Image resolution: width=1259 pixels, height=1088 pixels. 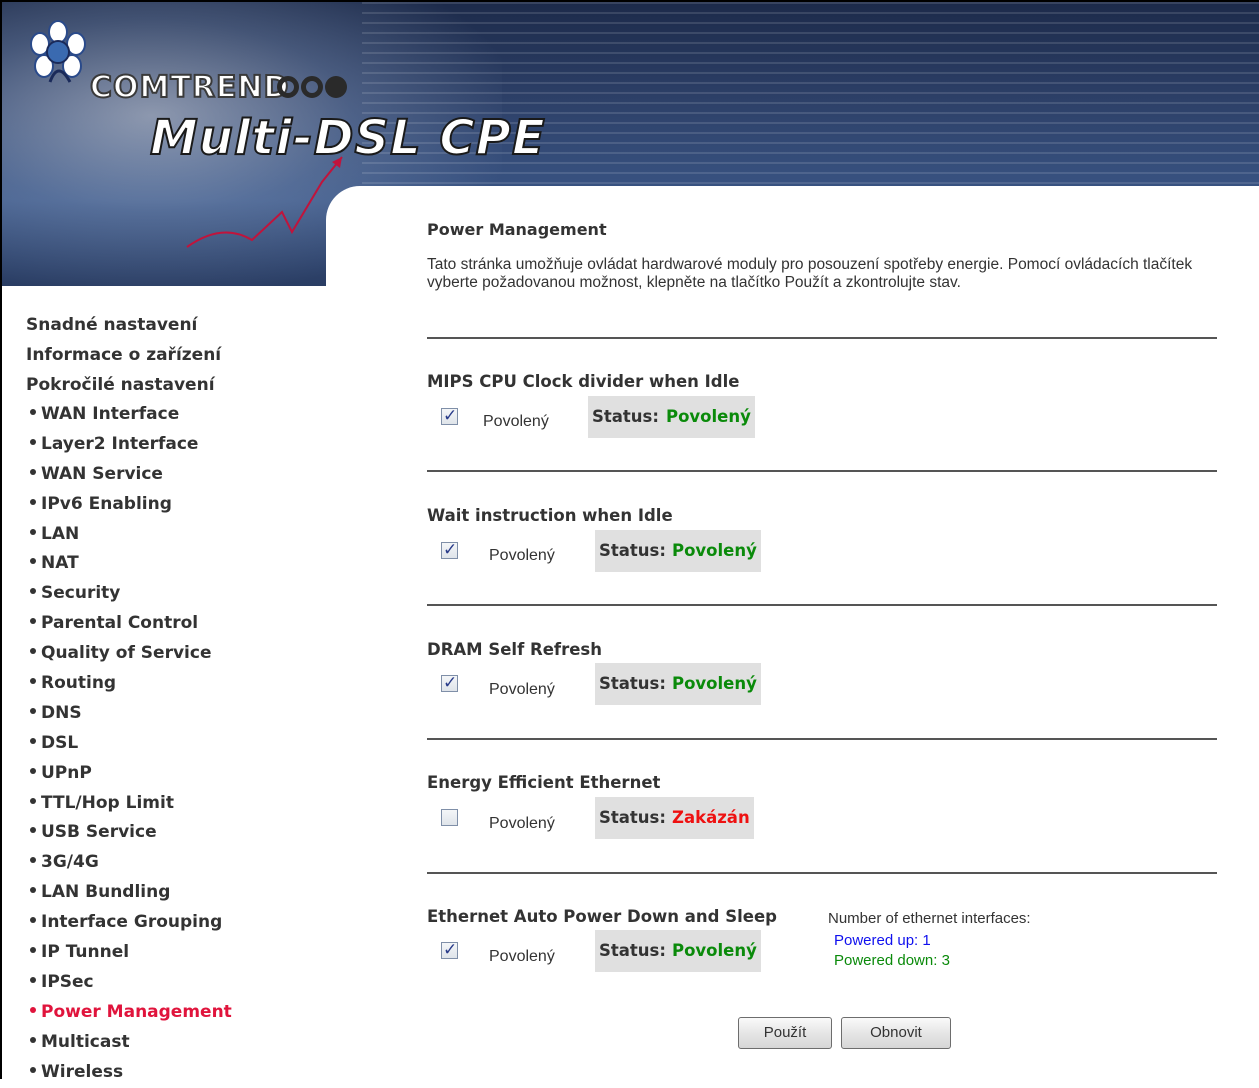 I want to click on wait-enable-label: Povolený, so click(x=522, y=555).